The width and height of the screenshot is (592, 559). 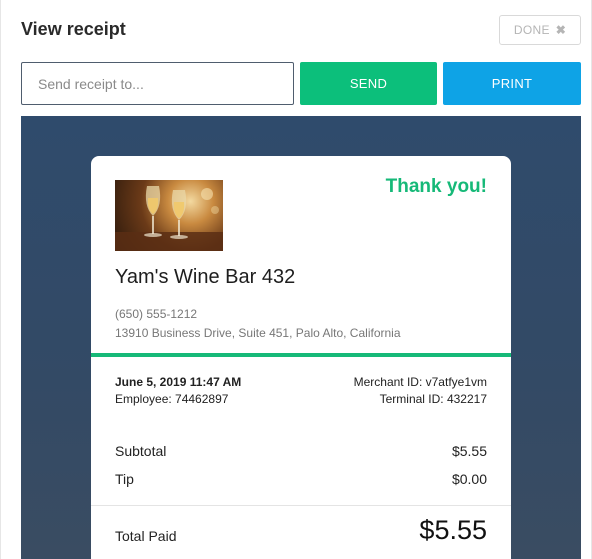 What do you see at coordinates (205, 277) in the screenshot?
I see `merchant-name: Yam's Wine Bar 432` at bounding box center [205, 277].